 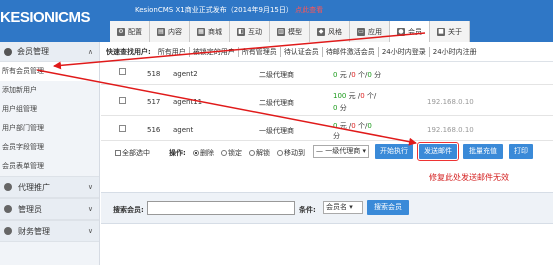 I want to click on sidebar-item-add-user: 添加新用户, so click(x=49, y=90).